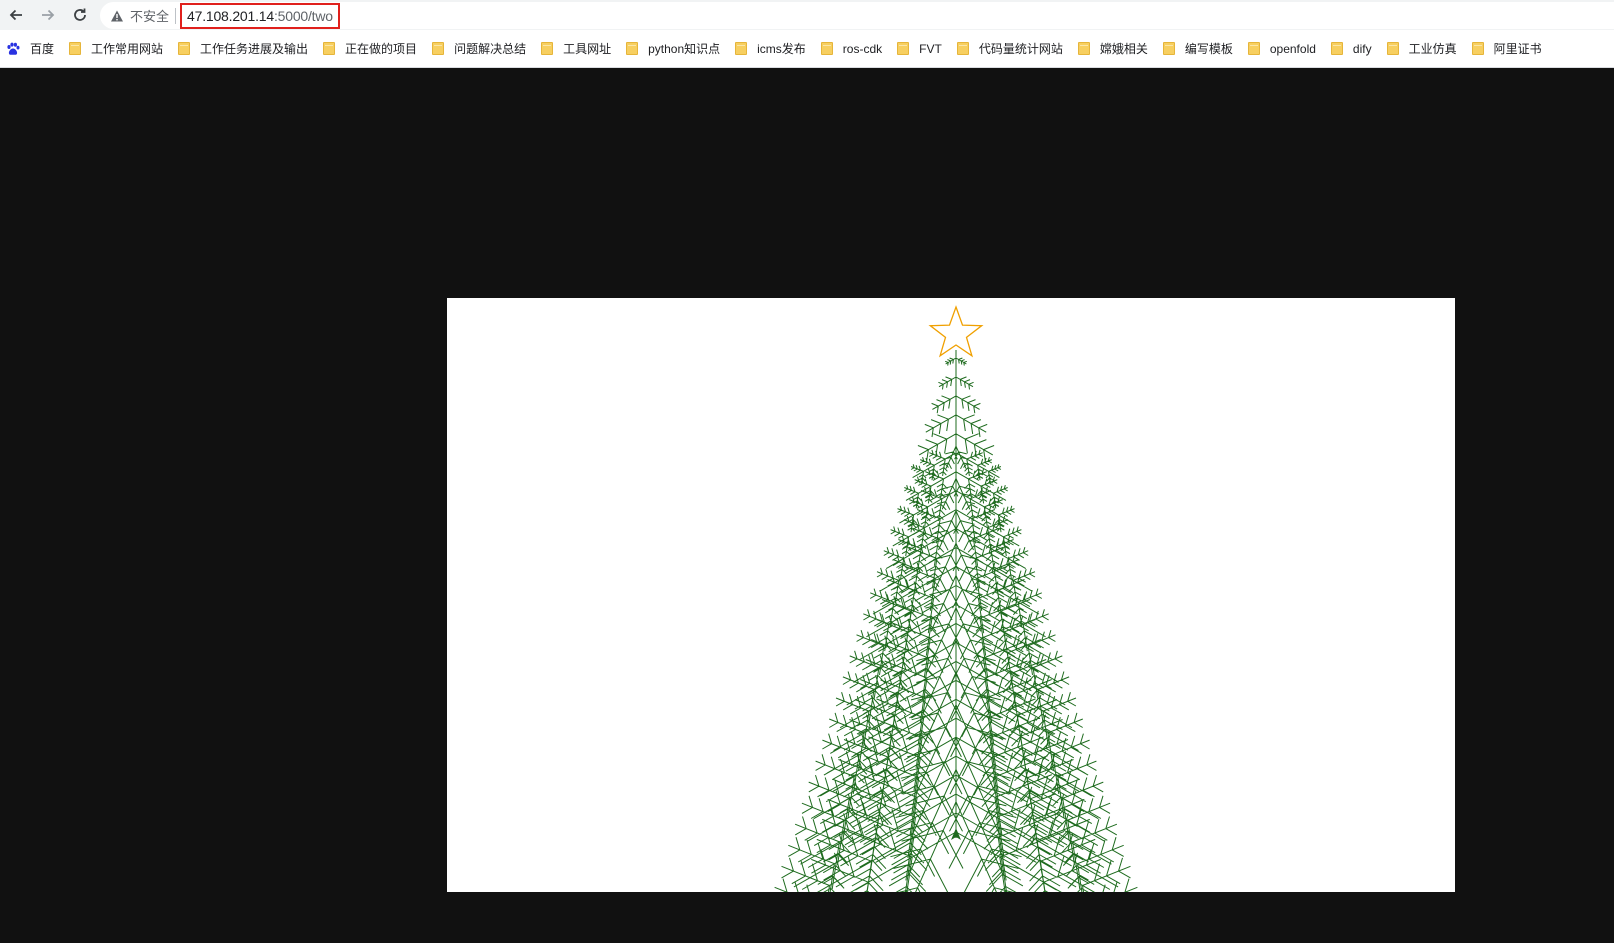  I want to click on bookmark-label: 嫦娥相关, so click(1123, 49).